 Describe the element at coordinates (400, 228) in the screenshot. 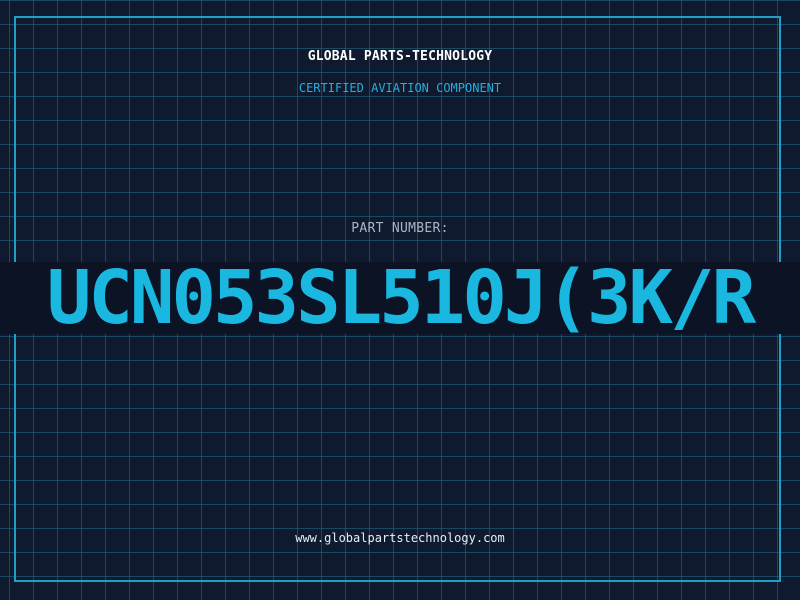

I see `part-number-label: PART NUMBER:` at that location.